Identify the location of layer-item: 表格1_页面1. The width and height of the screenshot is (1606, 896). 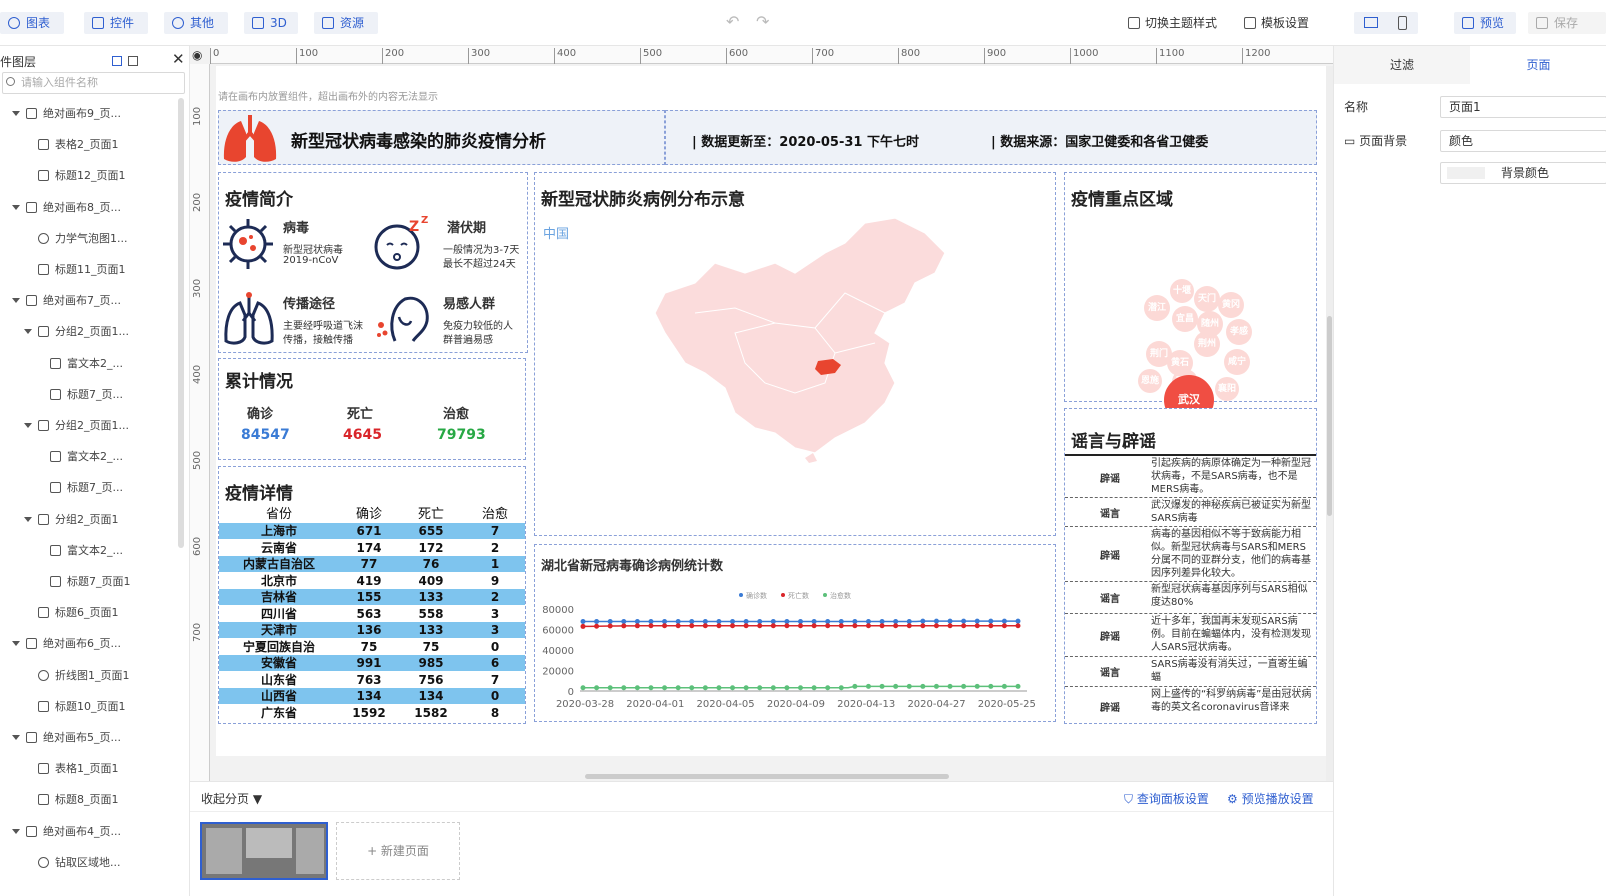
(78, 769).